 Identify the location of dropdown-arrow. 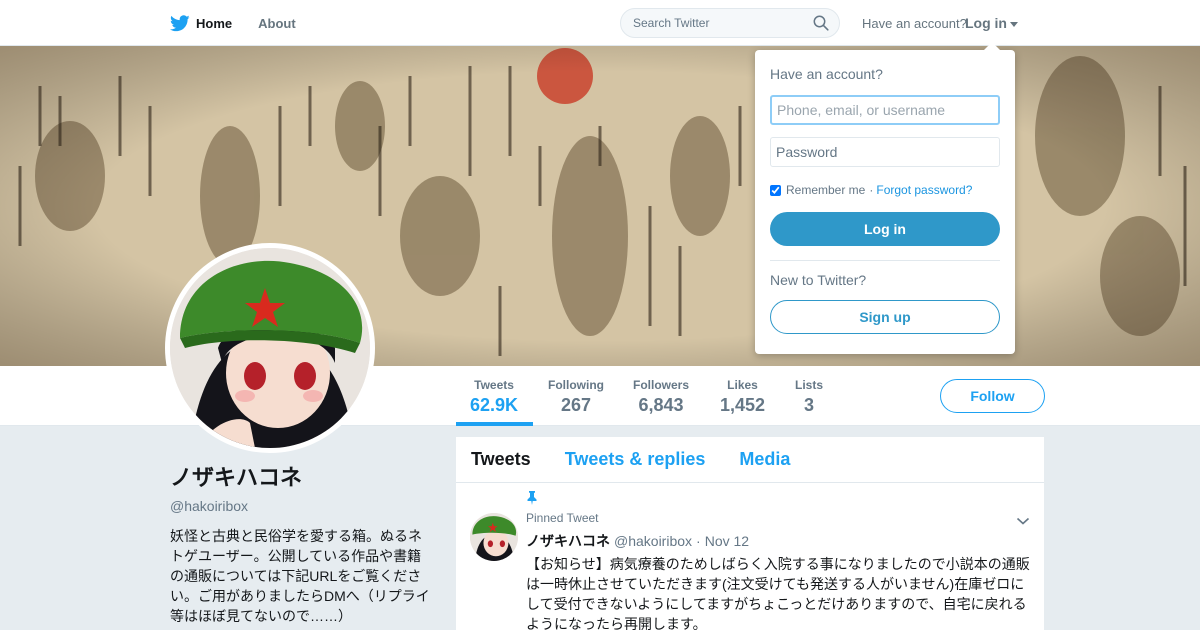
(992, 46).